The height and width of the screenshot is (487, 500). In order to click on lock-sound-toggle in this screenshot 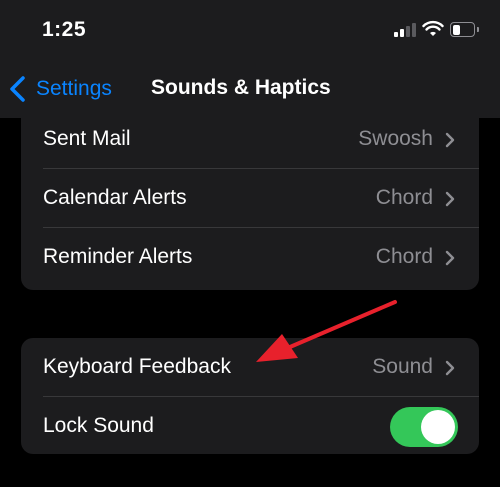, I will do `click(424, 427)`.